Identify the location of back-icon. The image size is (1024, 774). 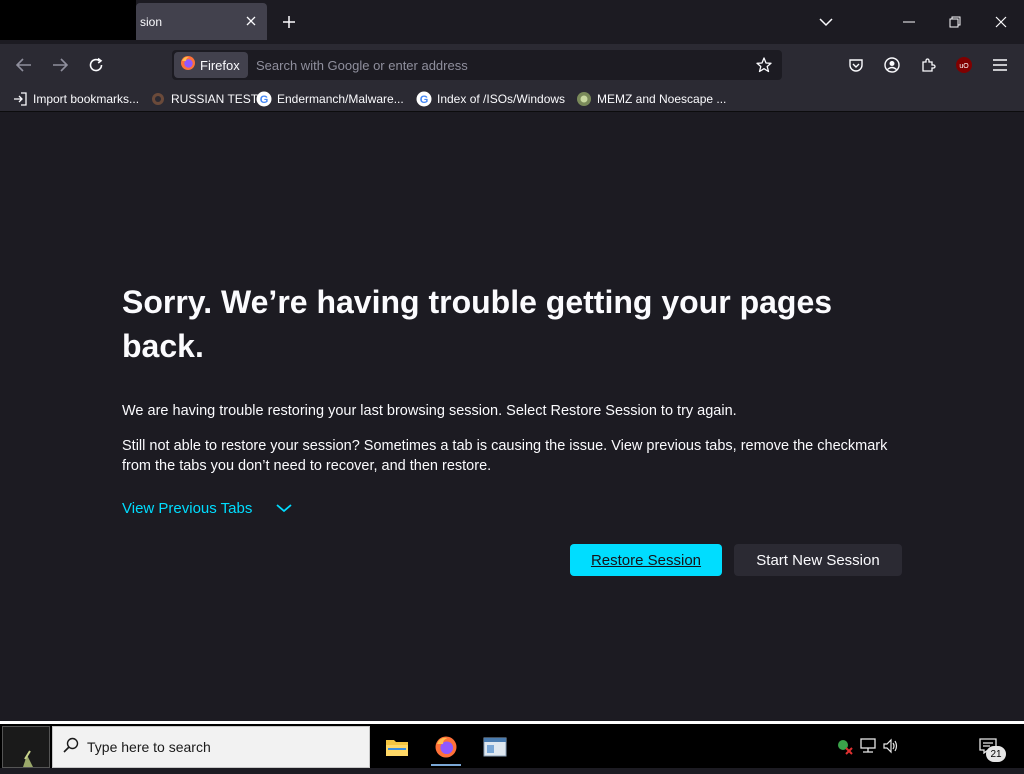
(24, 65).